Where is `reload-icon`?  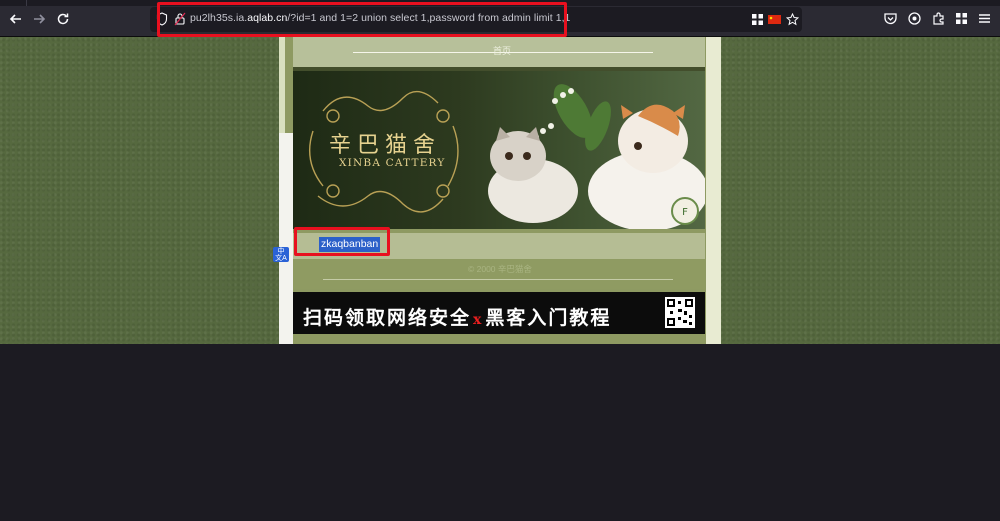
reload-icon is located at coordinates (63, 19).